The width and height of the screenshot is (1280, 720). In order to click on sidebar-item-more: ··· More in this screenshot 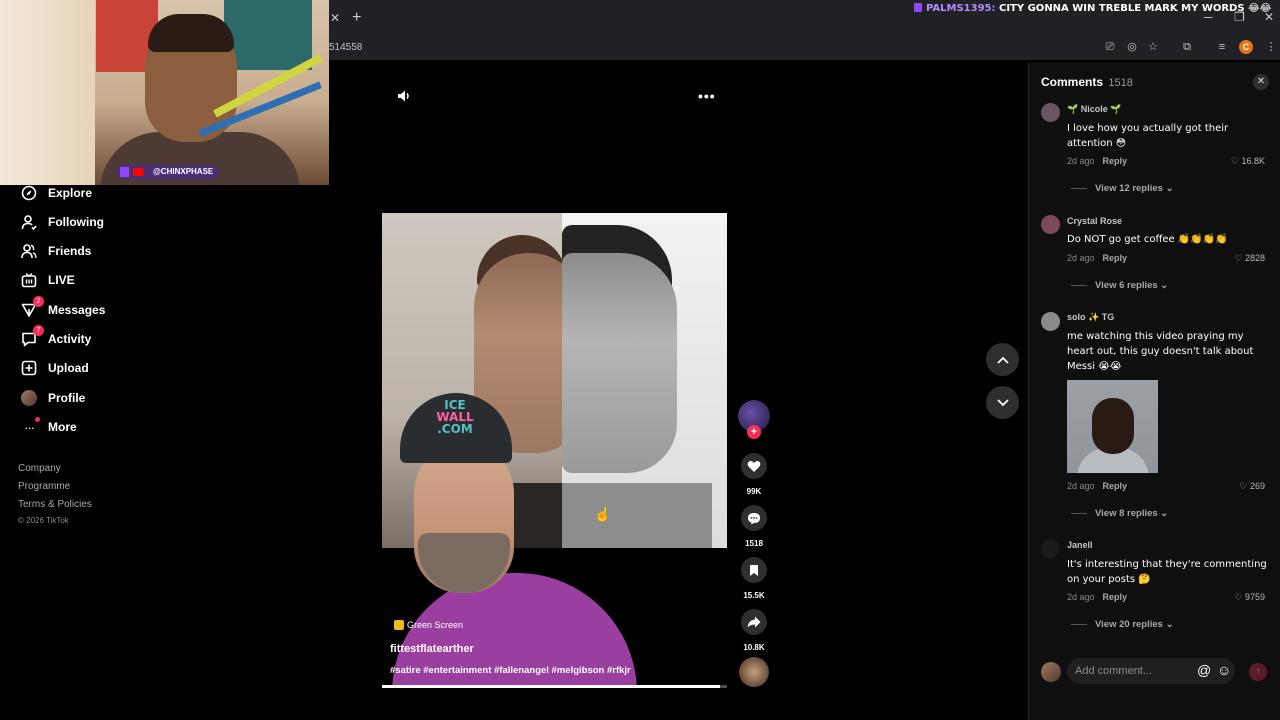, I will do `click(48, 427)`.